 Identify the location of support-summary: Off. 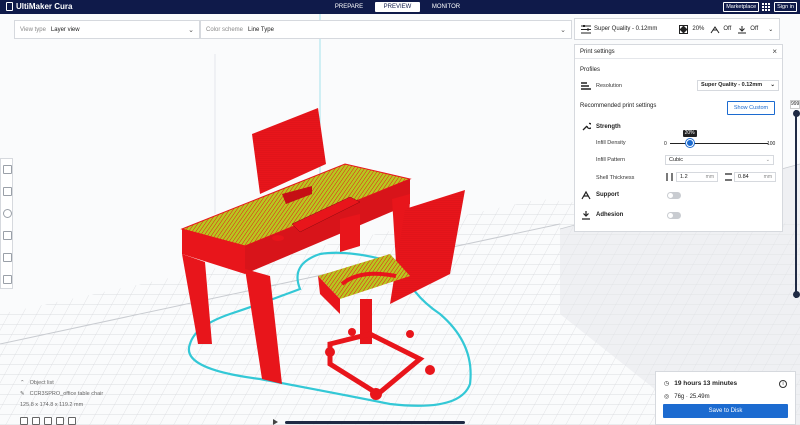
(720, 29).